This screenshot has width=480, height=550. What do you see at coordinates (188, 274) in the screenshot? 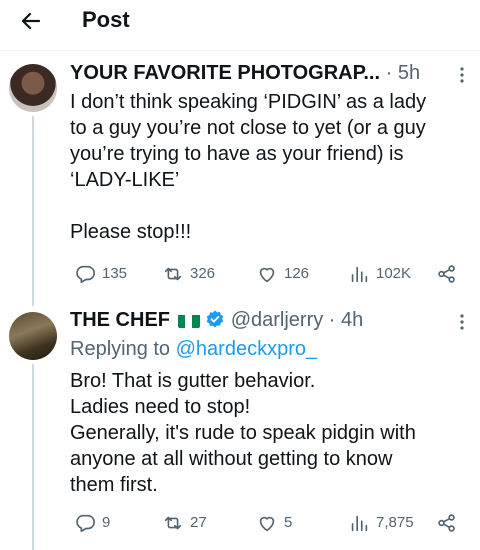
I see `repost-button: 326` at bounding box center [188, 274].